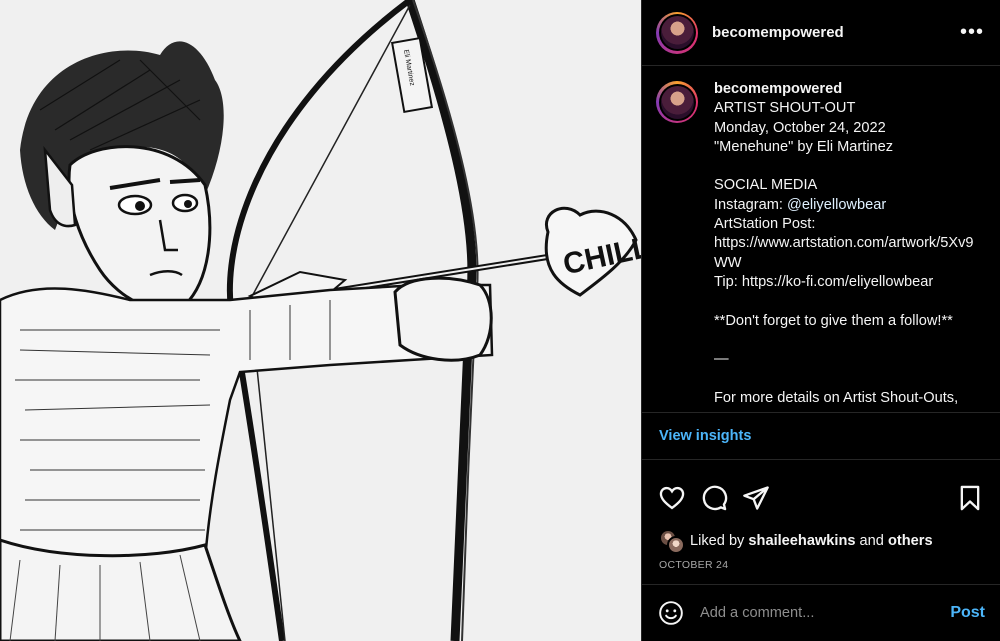 The image size is (1000, 641). I want to click on liker-username: shaileehawkins, so click(801, 541).